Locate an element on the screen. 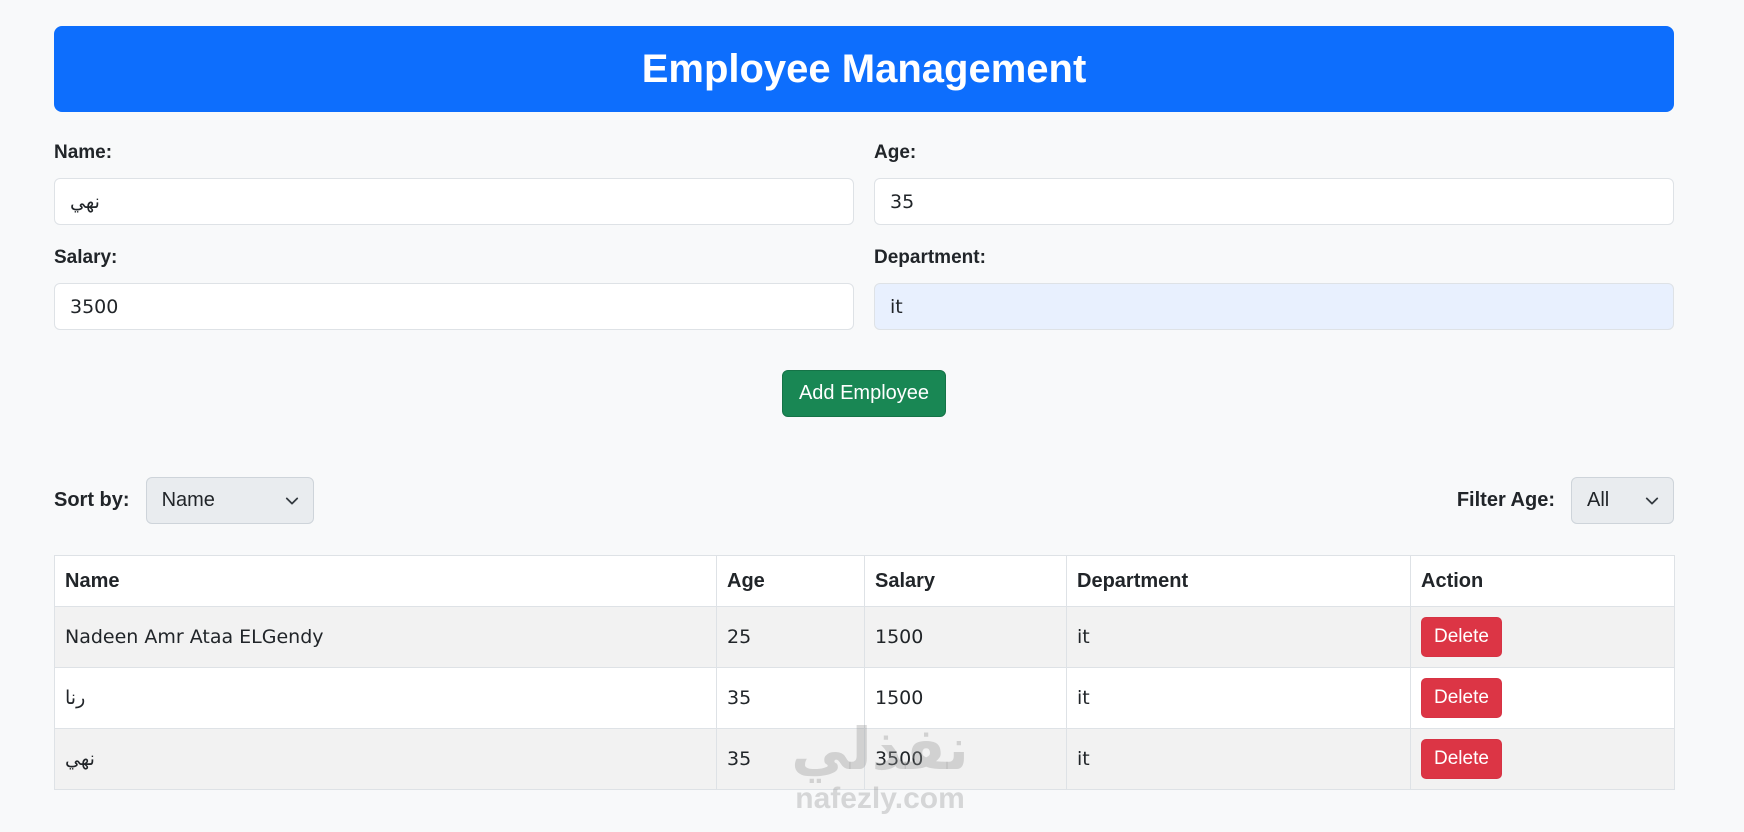 This screenshot has width=1744, height=832. sort-control: Sort by: Name is located at coordinates (184, 500).